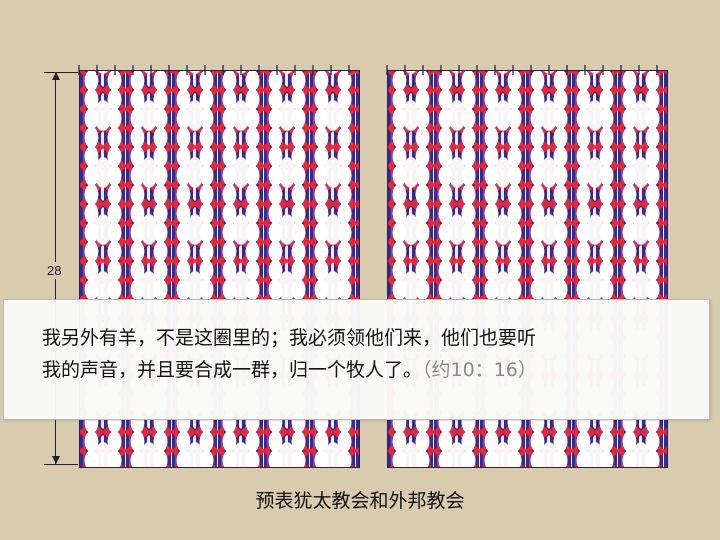 The width and height of the screenshot is (720, 540). Describe the element at coordinates (289, 338) in the screenshot. I see `quote-line-1: 我另外有羊，不是这圈里的；我必须领他们来，他们也要听` at that location.